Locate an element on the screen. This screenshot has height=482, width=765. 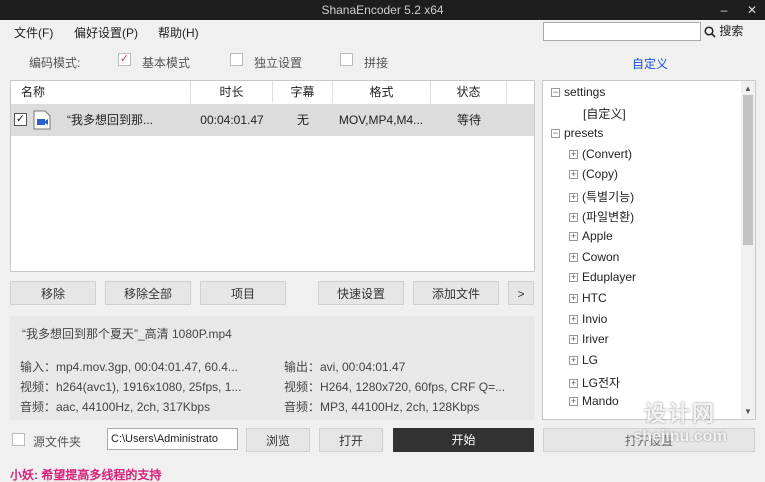
independent-settings-checkbox is located at coordinates (236, 59).